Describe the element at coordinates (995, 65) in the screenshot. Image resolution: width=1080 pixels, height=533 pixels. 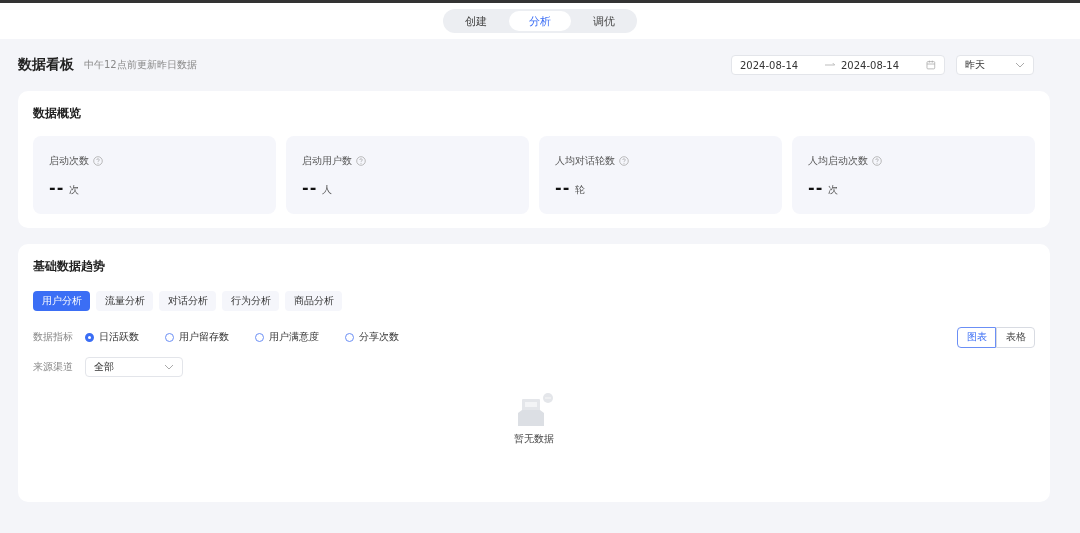
I see `period-select: 昨天` at that location.